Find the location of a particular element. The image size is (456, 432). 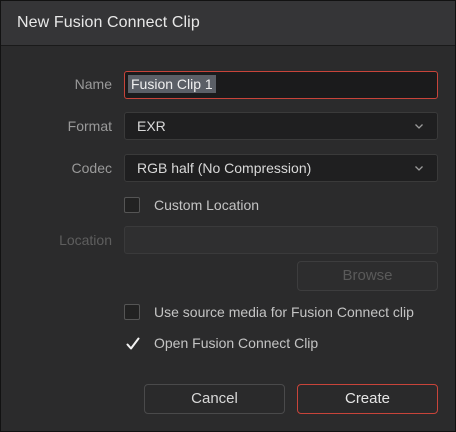

custom-location-checkbox is located at coordinates (132, 205).